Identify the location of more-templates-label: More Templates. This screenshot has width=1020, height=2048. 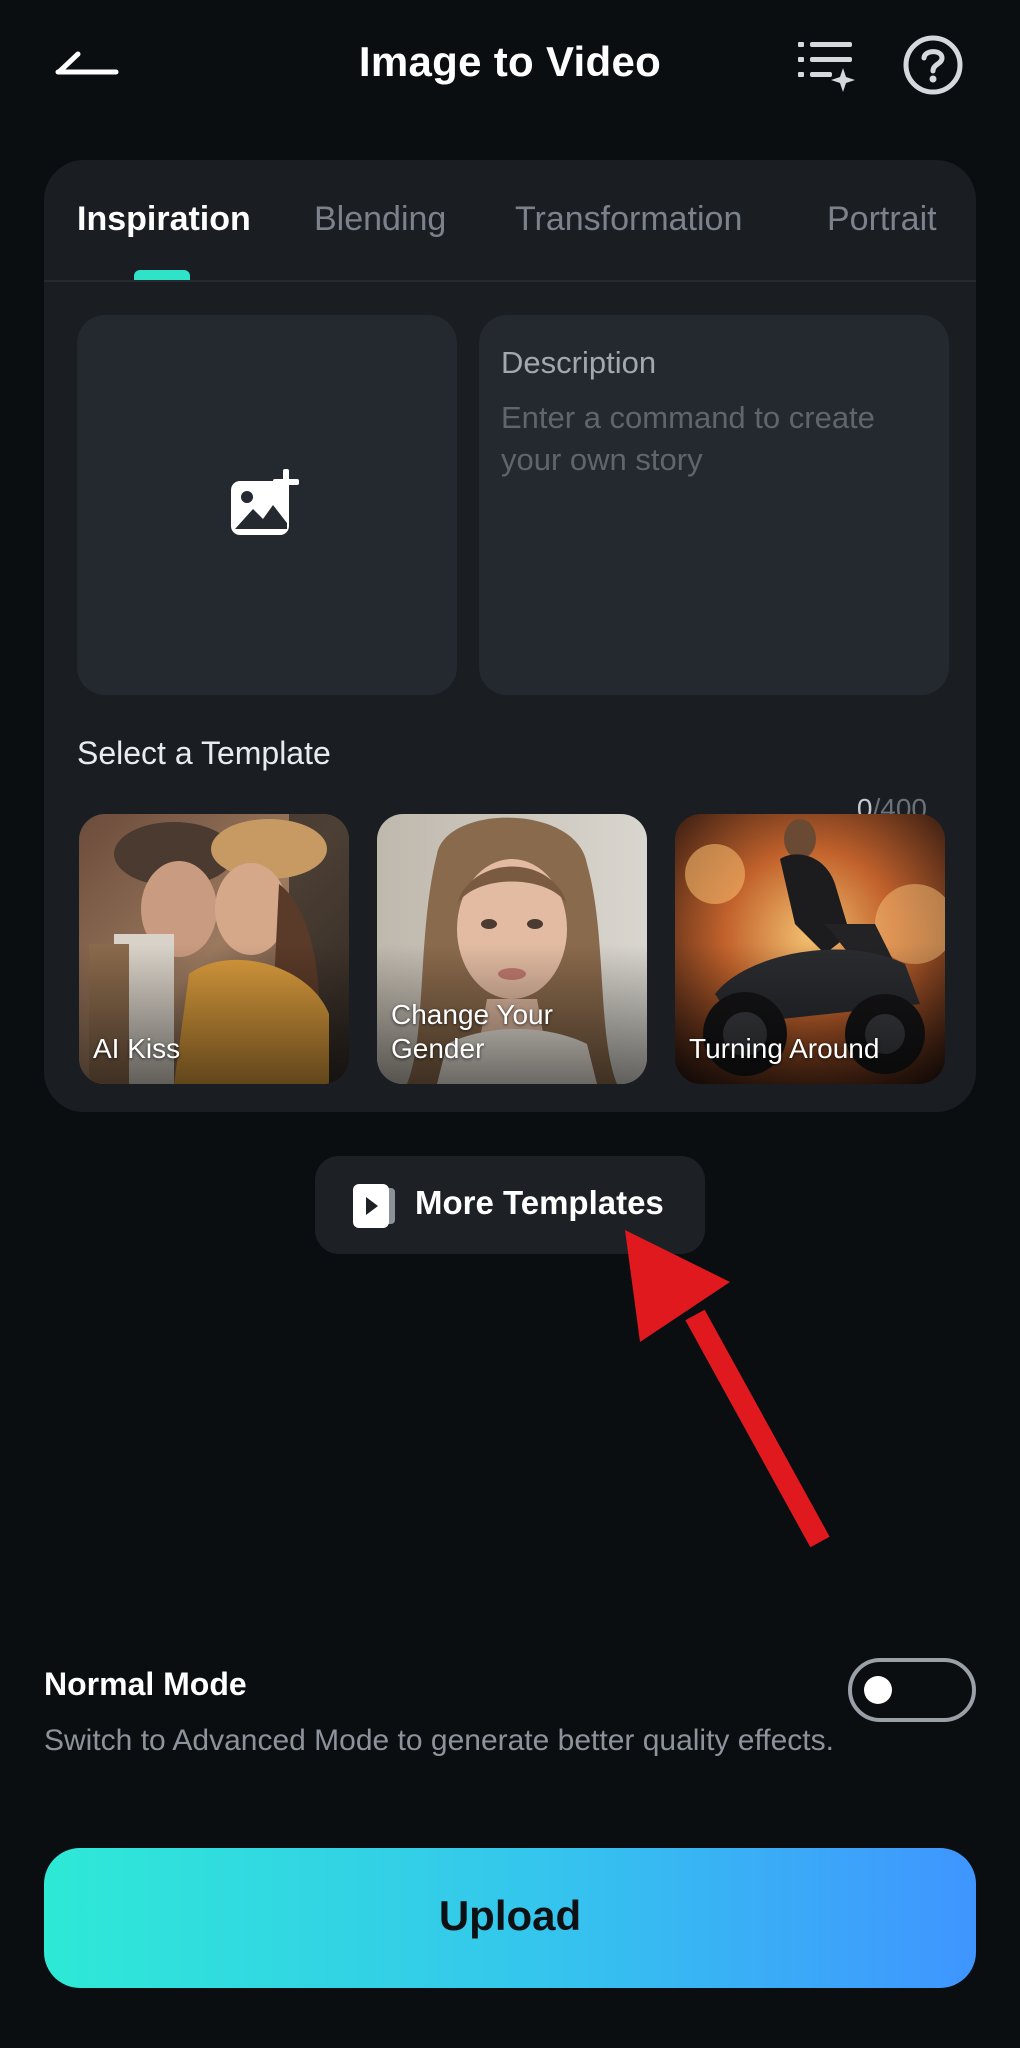
(539, 1202).